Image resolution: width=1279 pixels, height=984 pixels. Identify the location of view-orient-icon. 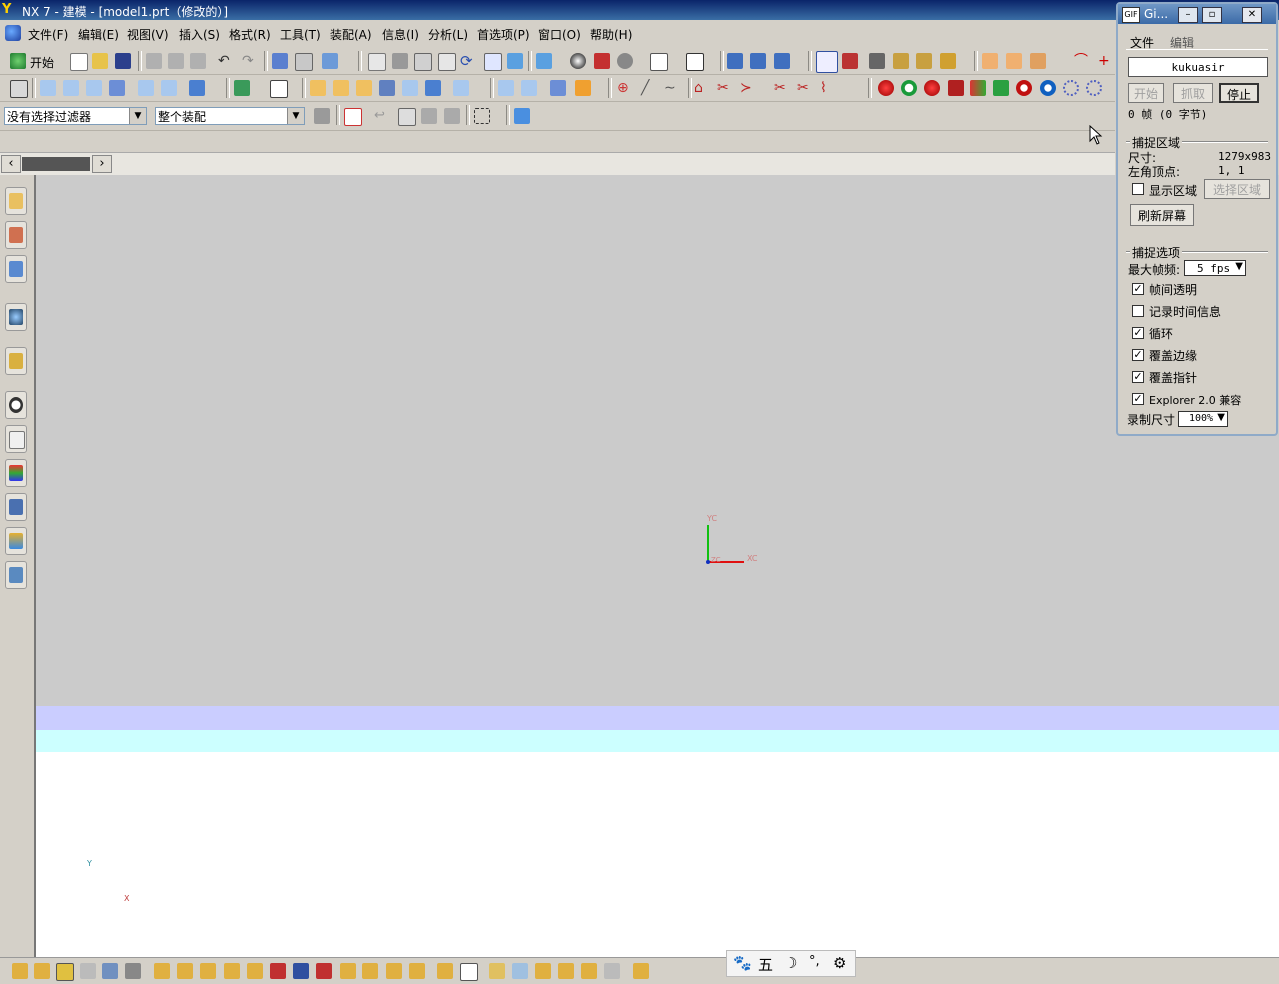
(515, 61).